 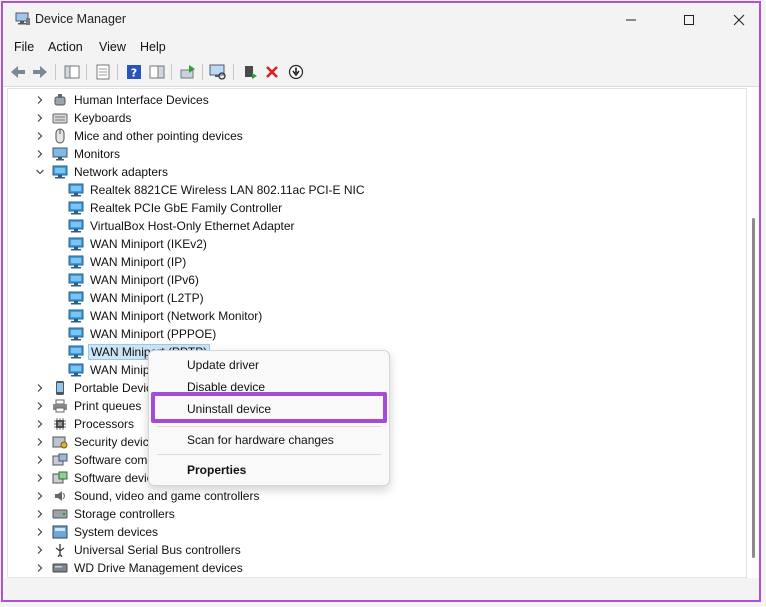 I want to click on action-pane-button, so click(x=157, y=72).